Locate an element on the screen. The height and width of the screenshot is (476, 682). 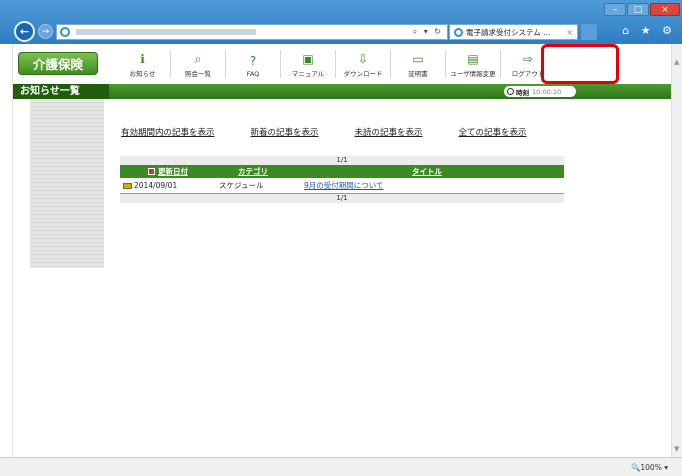
faq-icon: ? is located at coordinates (253, 61).